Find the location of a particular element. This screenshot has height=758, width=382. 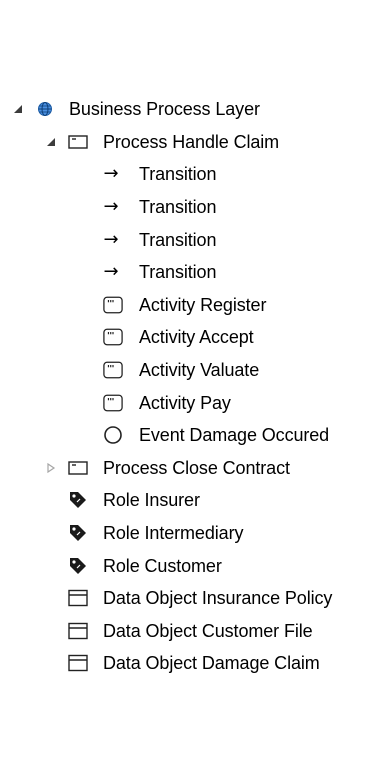

tree-node-role-insurer: Role Insurer is located at coordinates (191, 500).